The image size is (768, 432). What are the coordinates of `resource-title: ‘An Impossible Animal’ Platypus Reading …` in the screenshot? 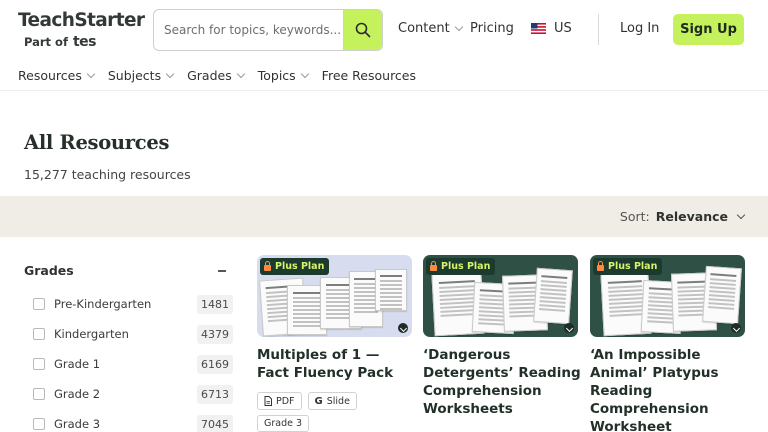 It's located at (669, 389).